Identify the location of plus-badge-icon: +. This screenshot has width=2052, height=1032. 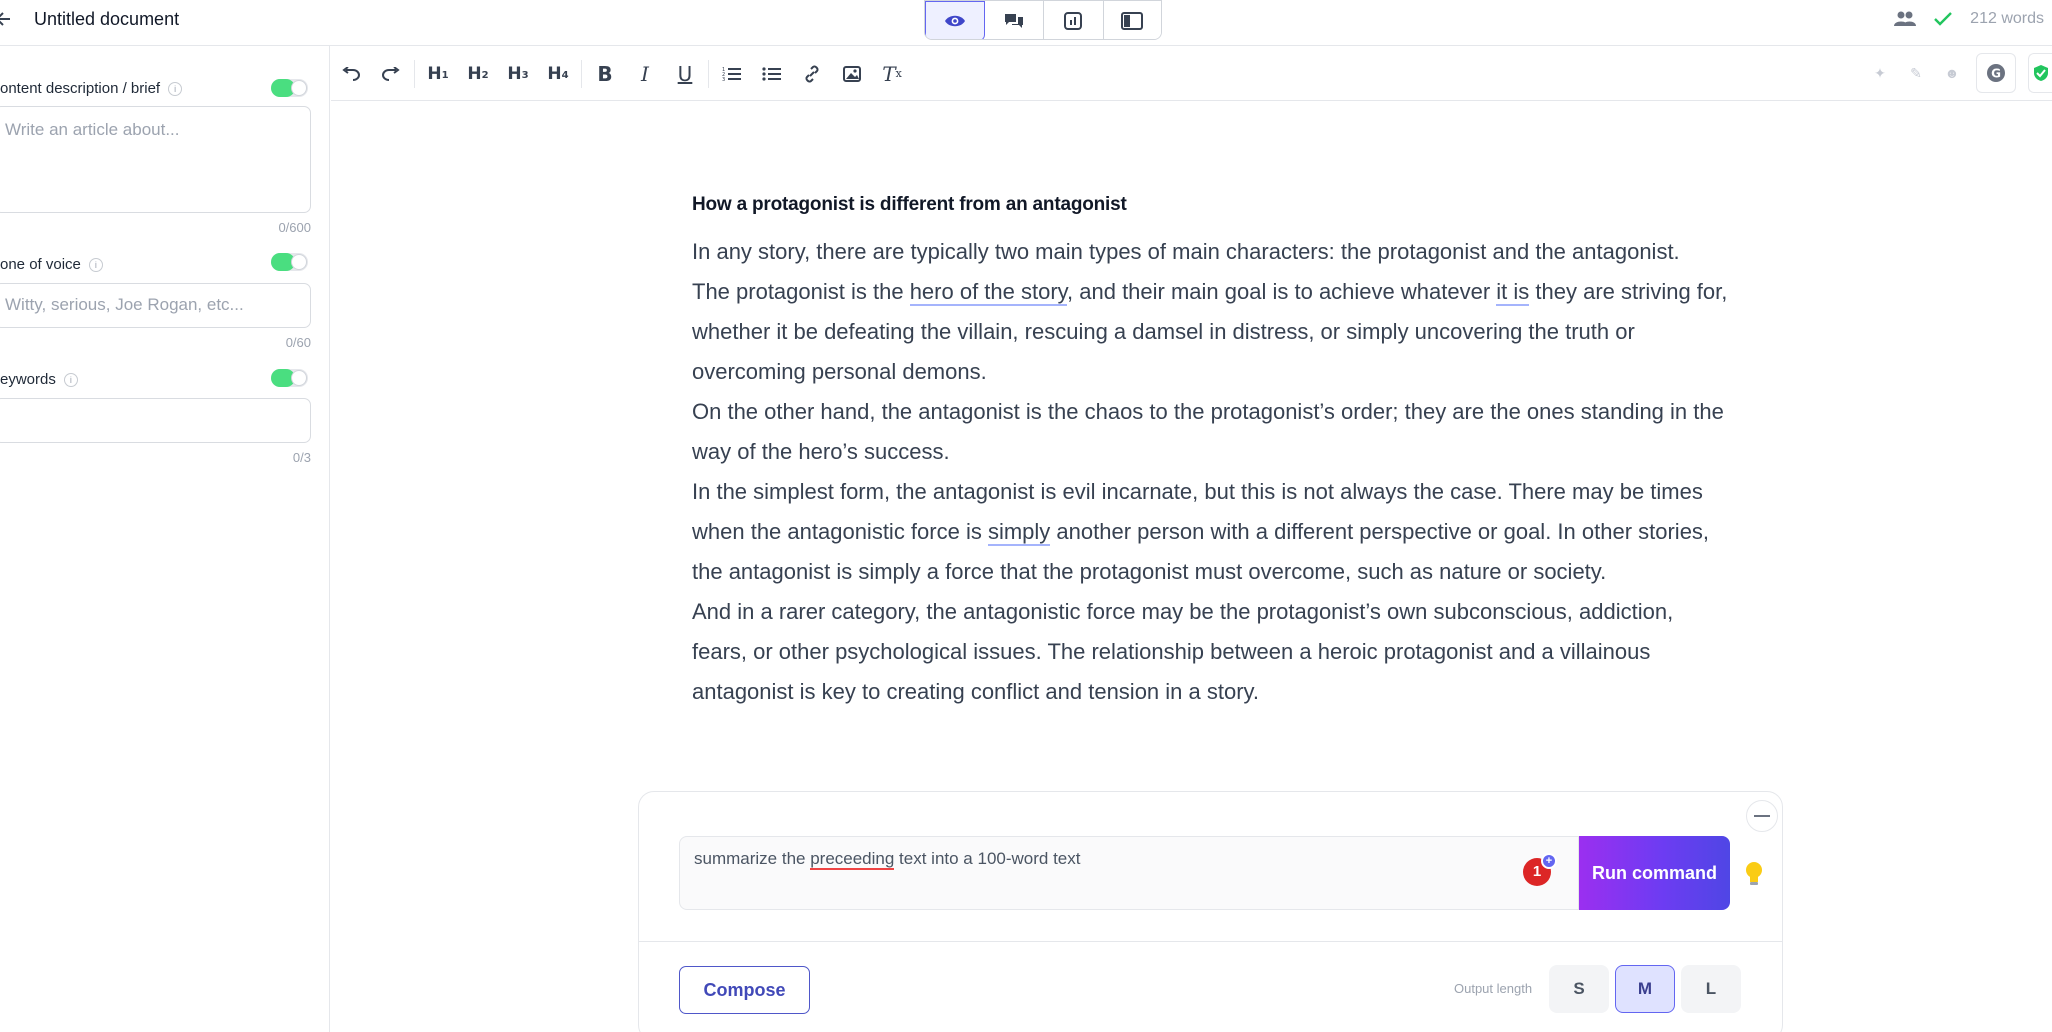
(1549, 861).